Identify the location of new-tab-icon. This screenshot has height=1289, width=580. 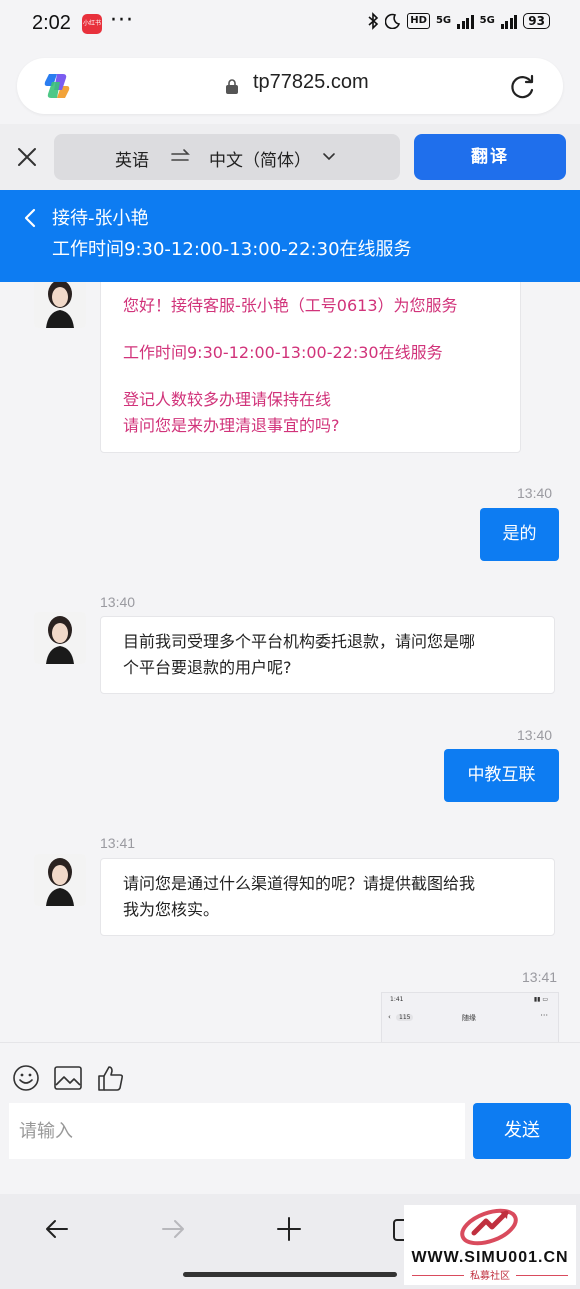
(289, 1229).